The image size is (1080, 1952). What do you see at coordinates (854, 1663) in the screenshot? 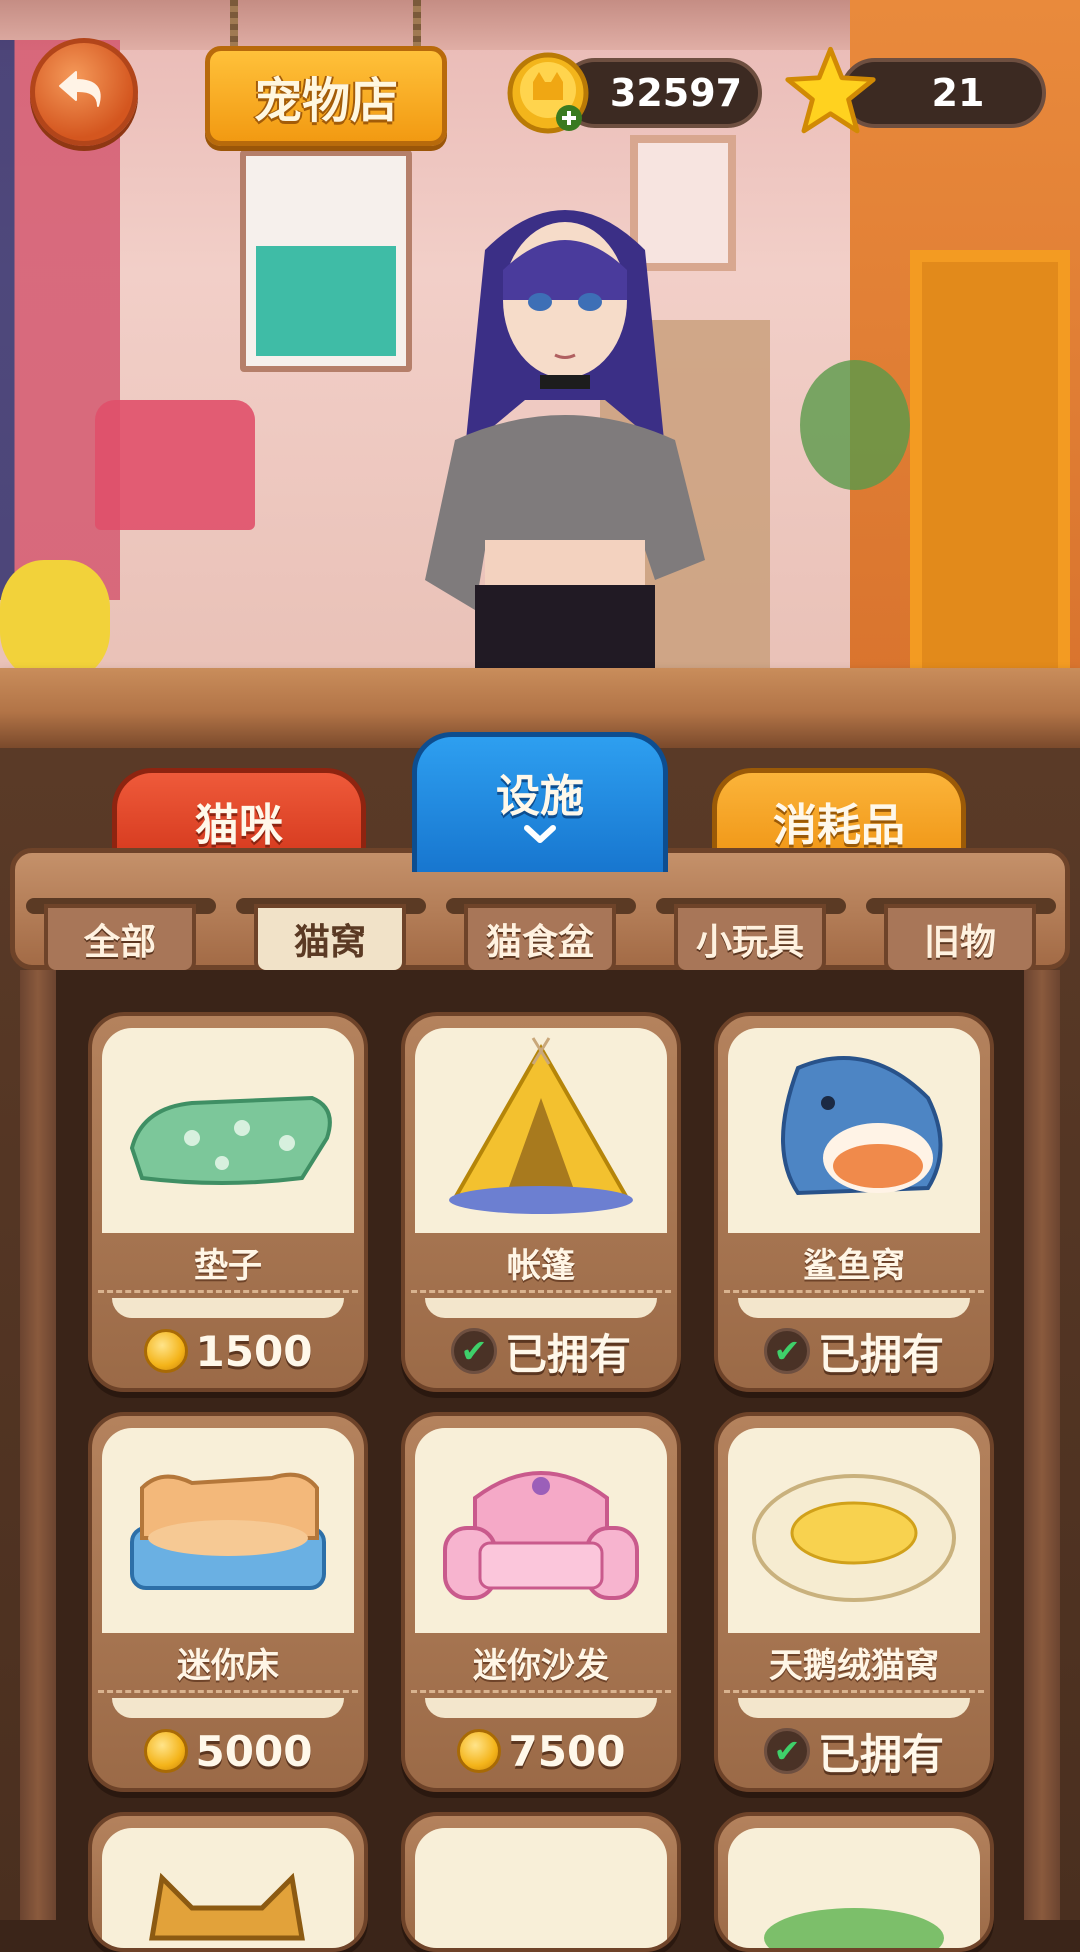
I see `item-name: 天鹅绒猫窝` at bounding box center [854, 1663].